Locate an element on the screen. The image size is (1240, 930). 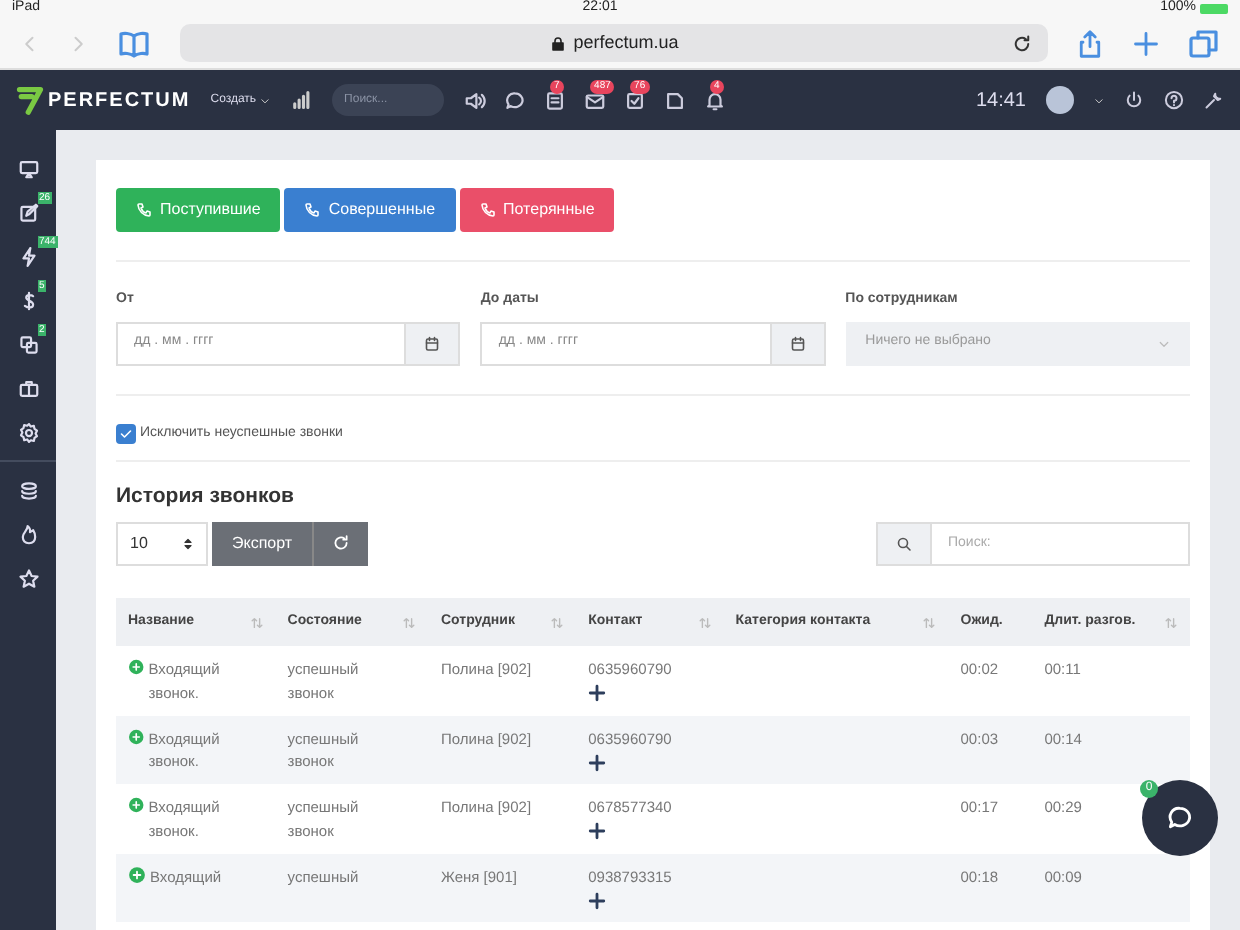
clock-time: 14:41 is located at coordinates (1000, 101).